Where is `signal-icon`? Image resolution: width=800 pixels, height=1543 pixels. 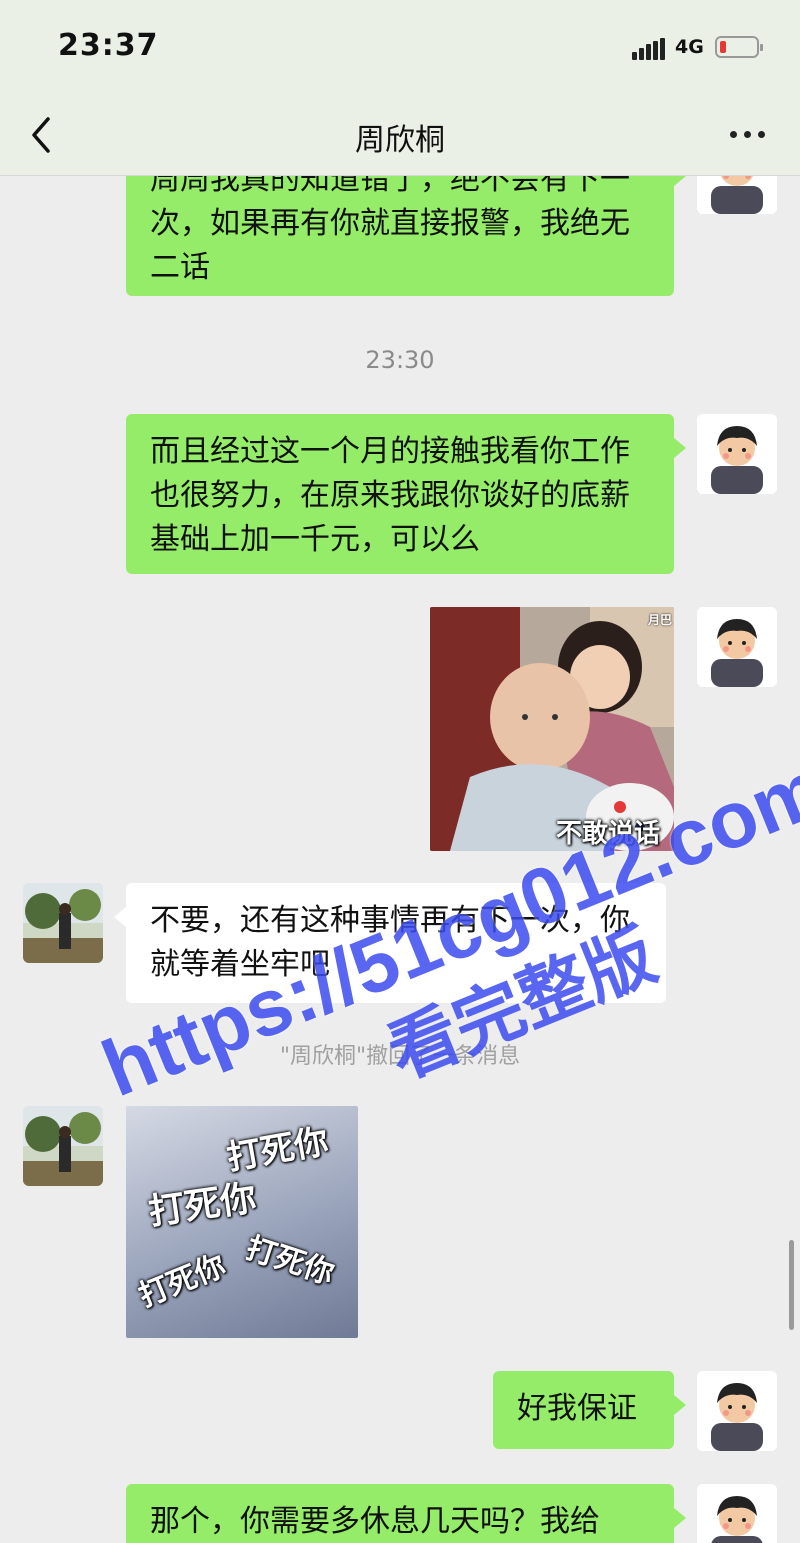 signal-icon is located at coordinates (649, 49).